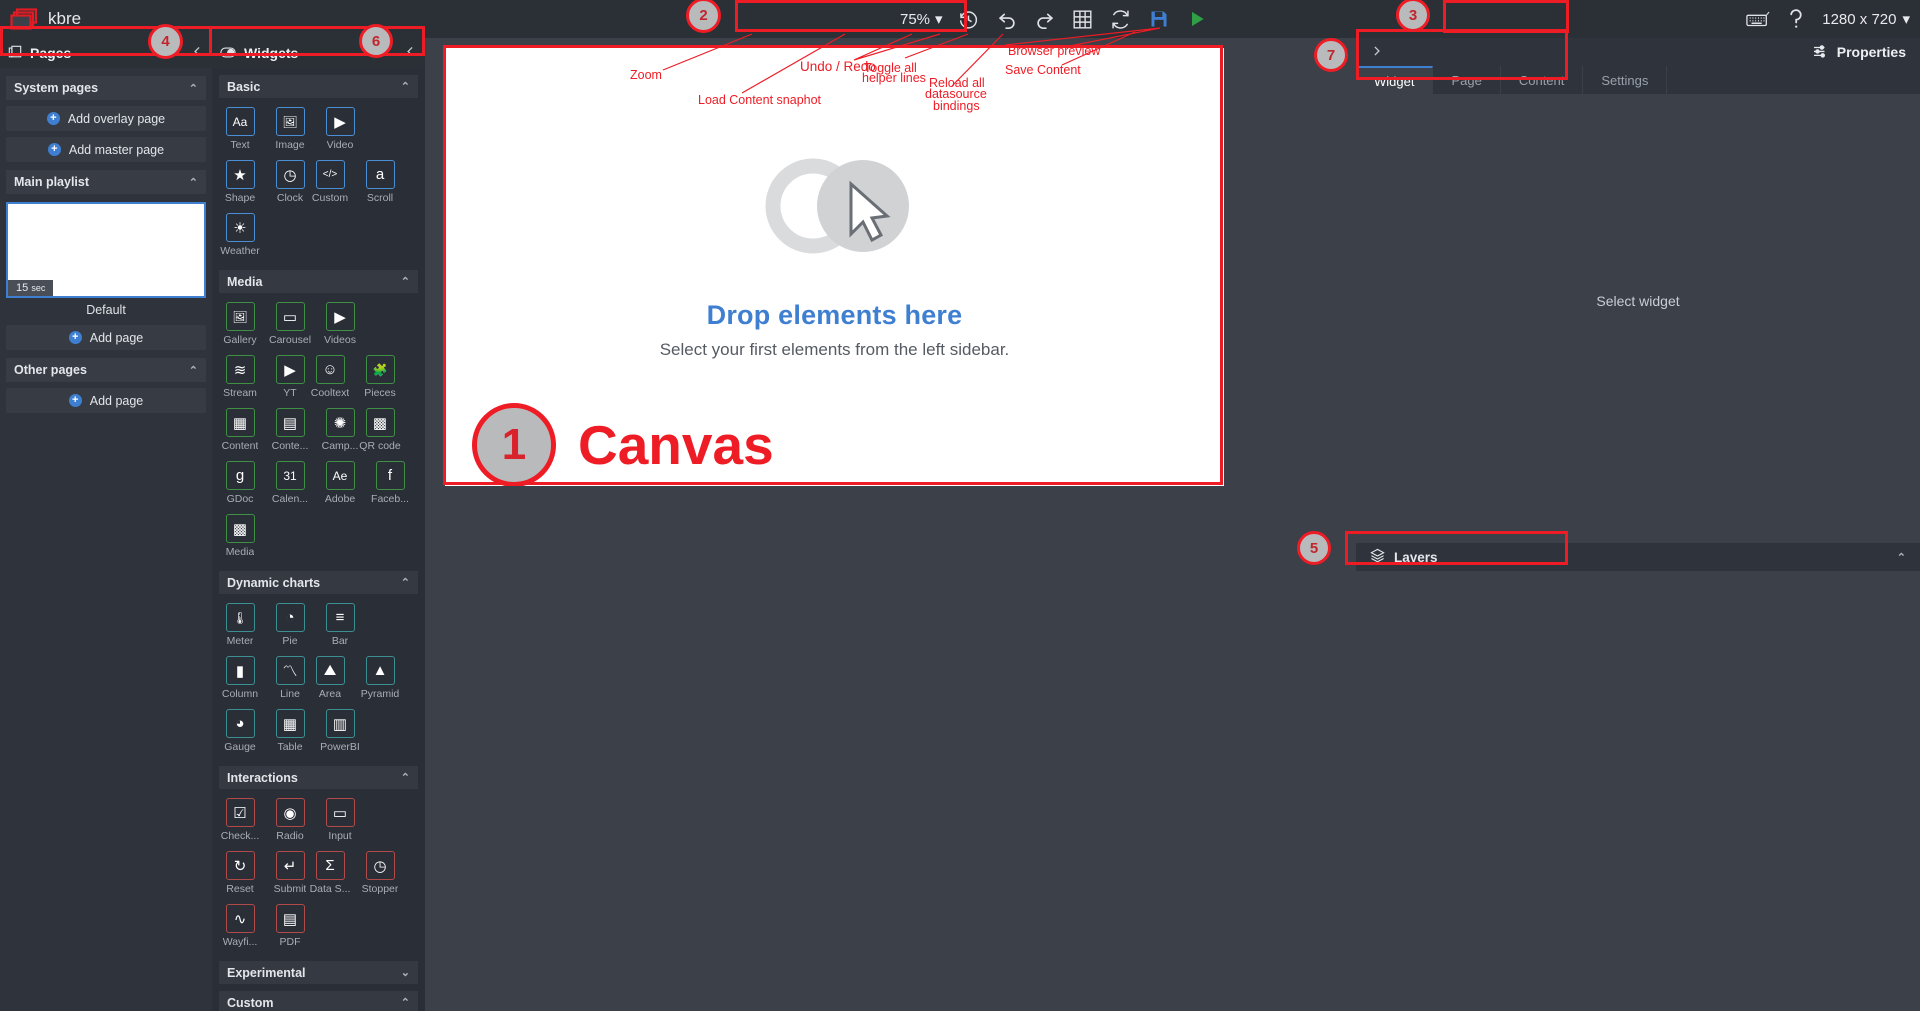  What do you see at coordinates (390, 475) in the screenshot?
I see `facebook-icon: f` at bounding box center [390, 475].